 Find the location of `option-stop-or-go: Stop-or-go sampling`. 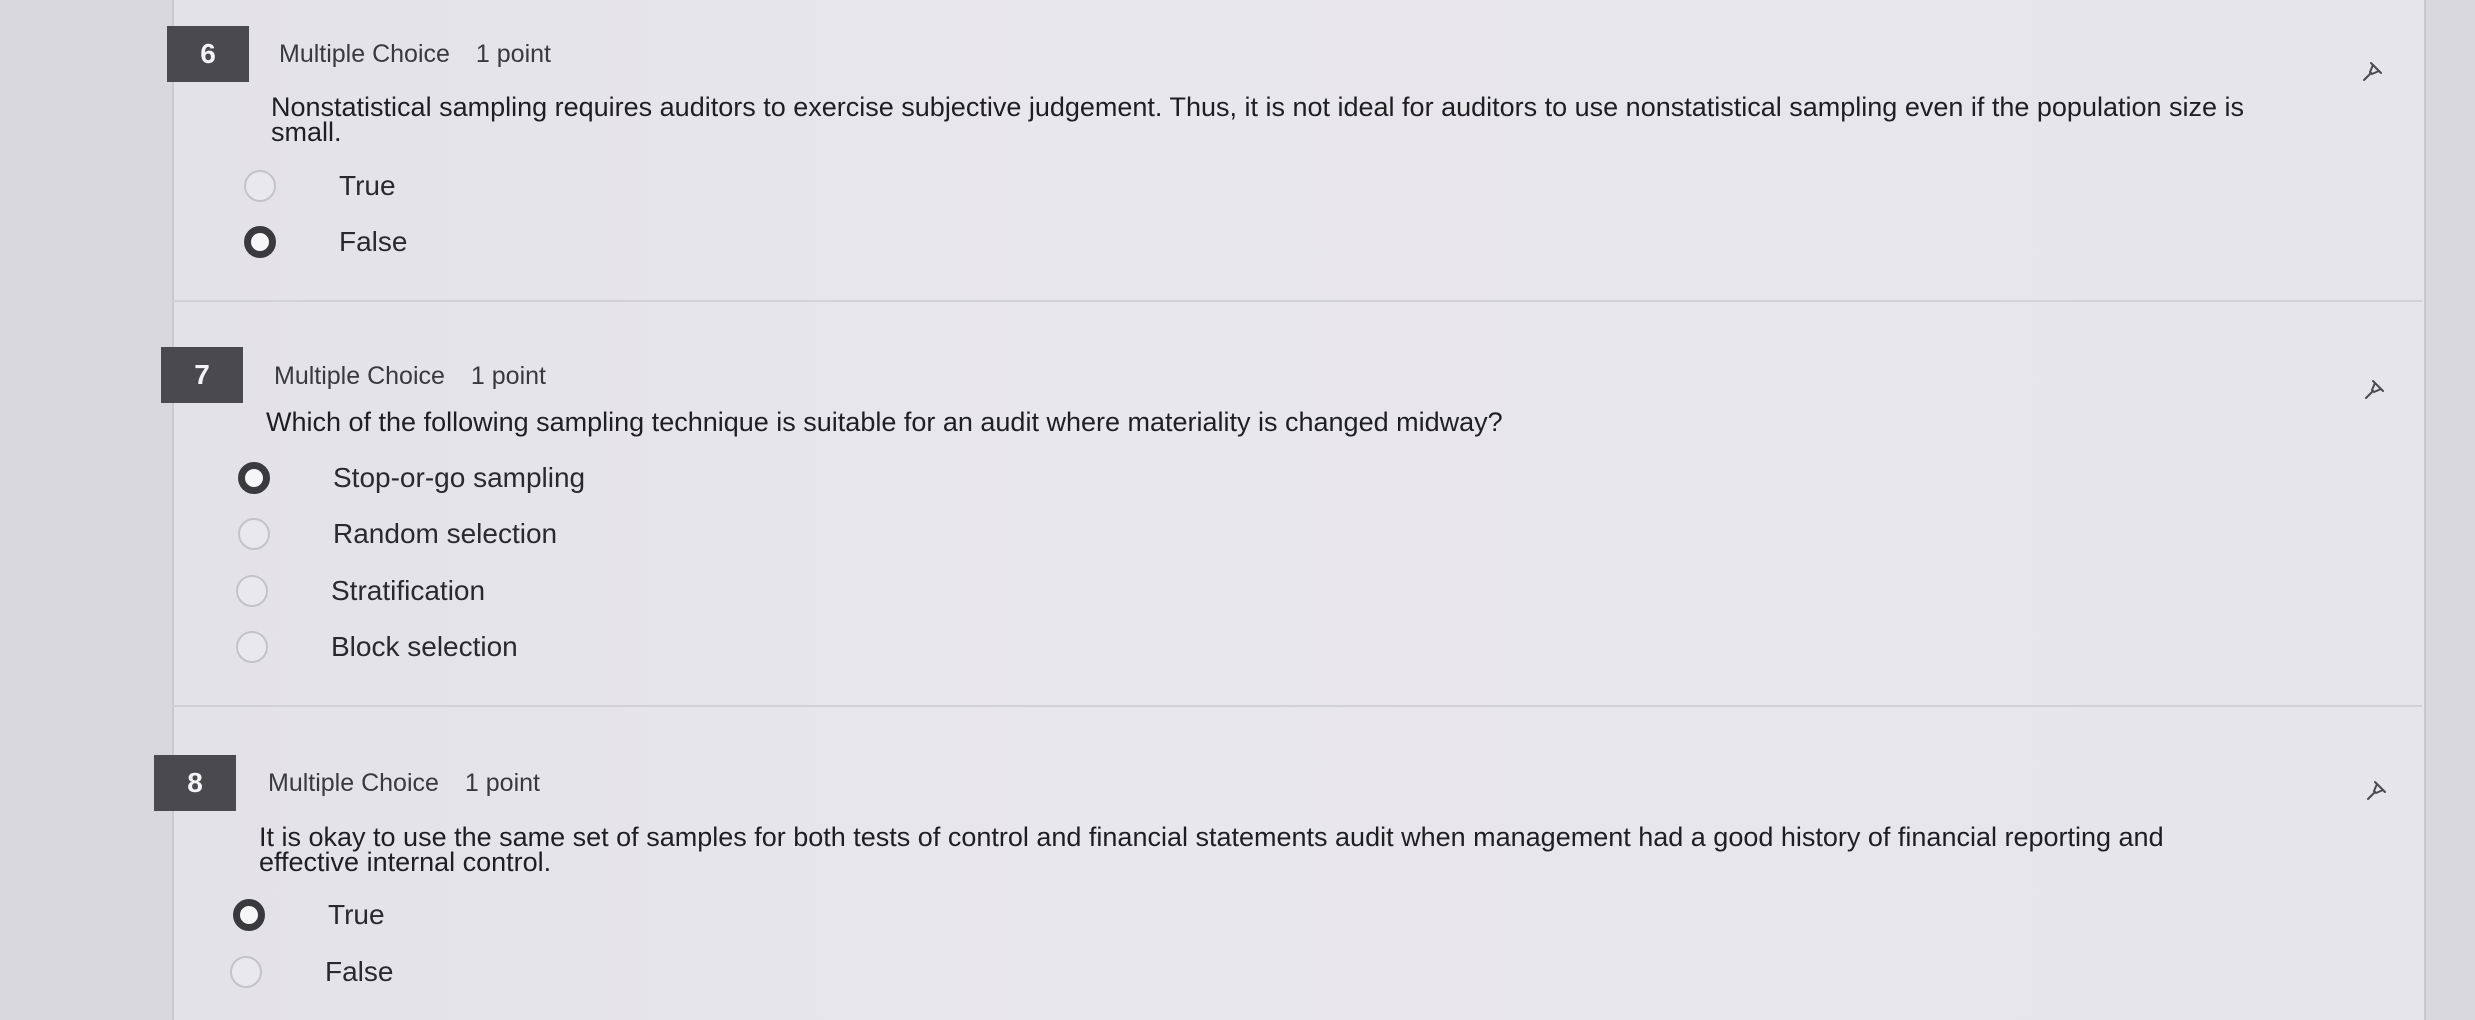

option-stop-or-go: Stop-or-go sampling is located at coordinates (411, 478).